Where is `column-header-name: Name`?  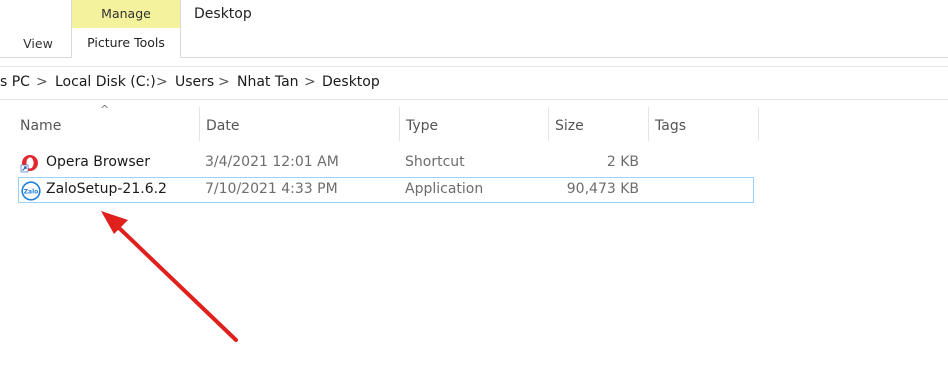
column-header-name: Name is located at coordinates (107, 124).